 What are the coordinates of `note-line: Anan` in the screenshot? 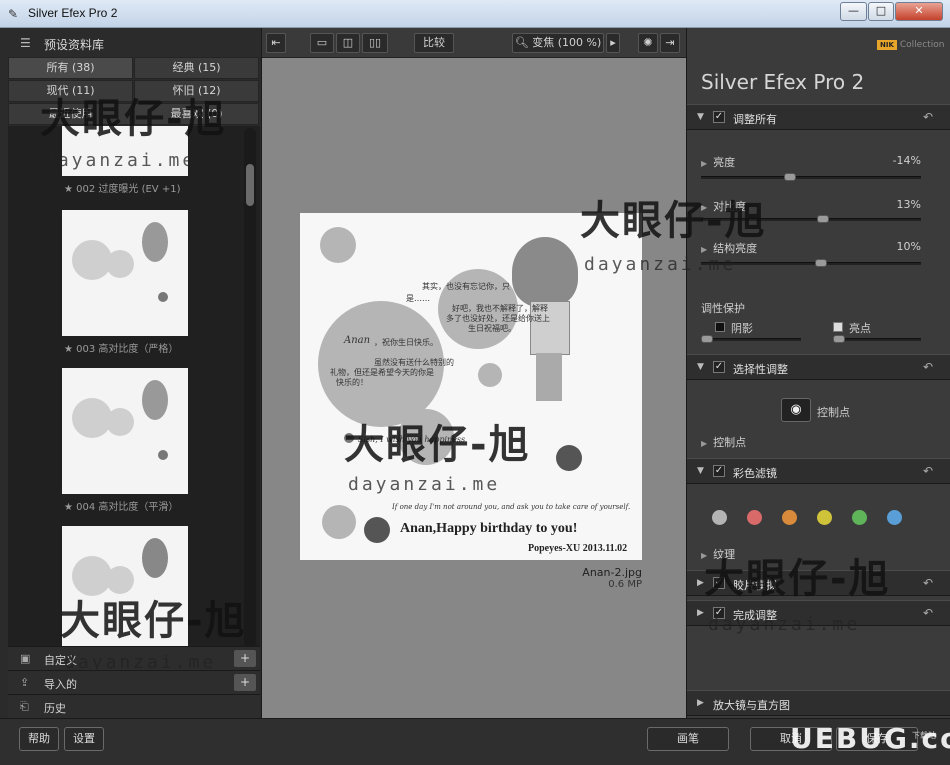 It's located at (357, 340).